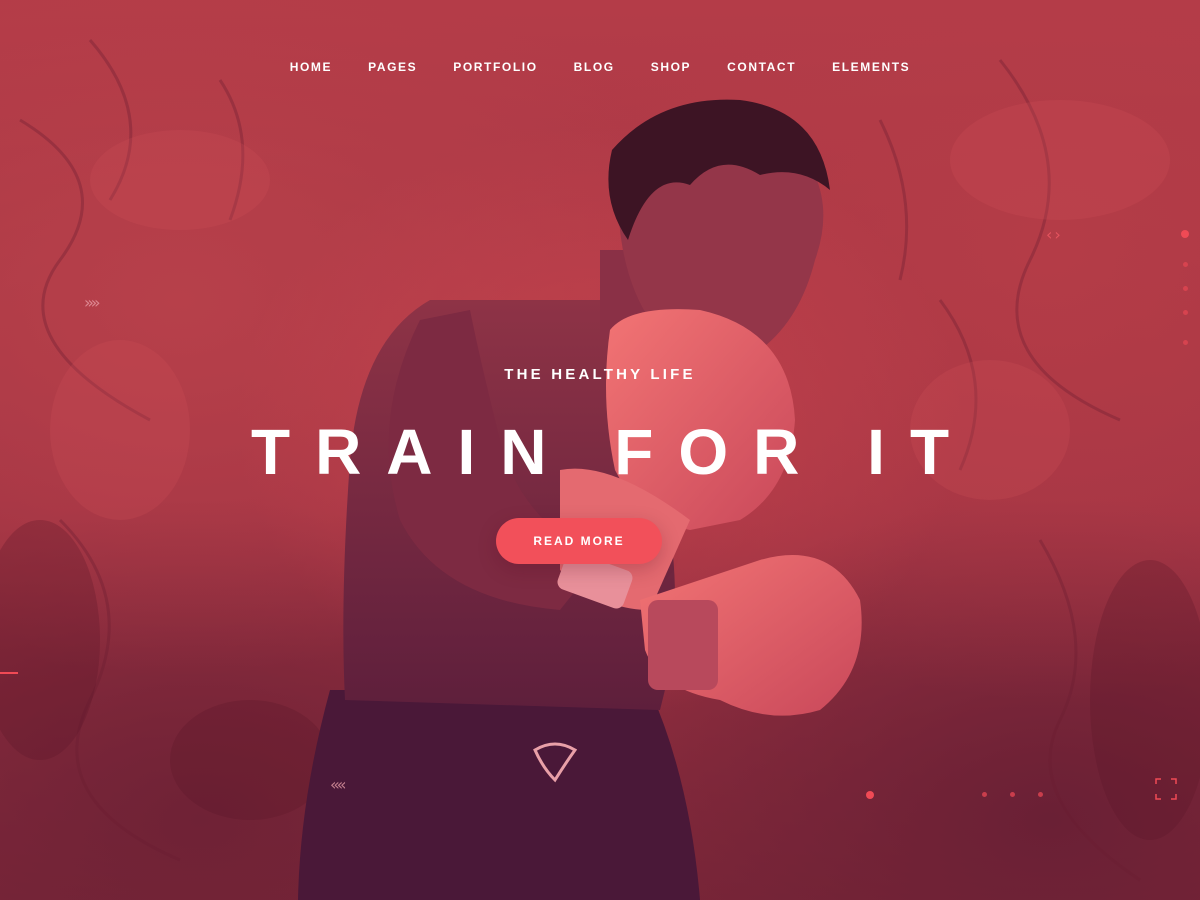 Image resolution: width=1200 pixels, height=900 pixels. I want to click on left-edge-line, so click(9, 673).